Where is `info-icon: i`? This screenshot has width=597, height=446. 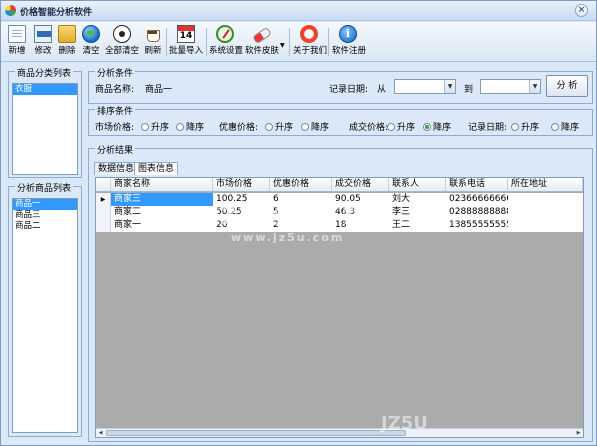 info-icon: i is located at coordinates (348, 34).